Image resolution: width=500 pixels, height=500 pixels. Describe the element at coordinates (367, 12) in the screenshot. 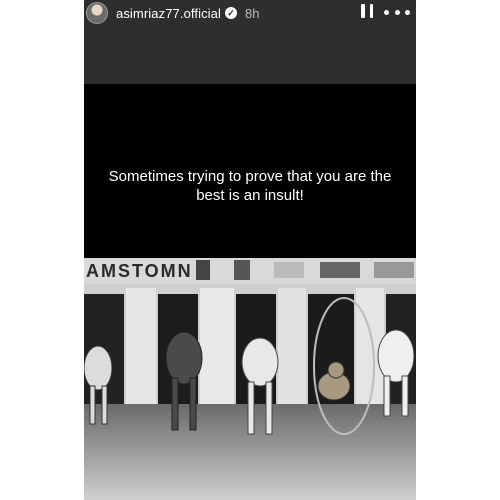

I see `pause-icon` at that location.